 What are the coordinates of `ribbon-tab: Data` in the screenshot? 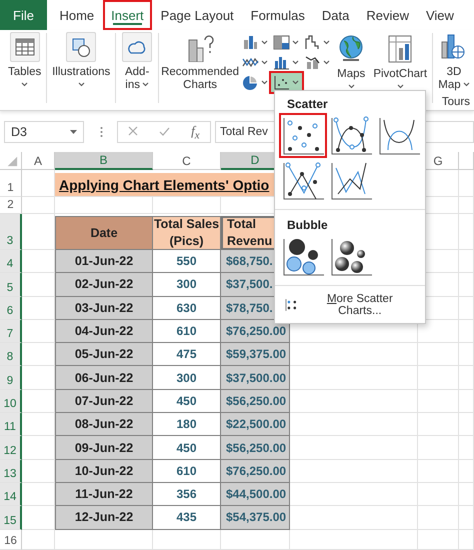 It's located at (335, 15).